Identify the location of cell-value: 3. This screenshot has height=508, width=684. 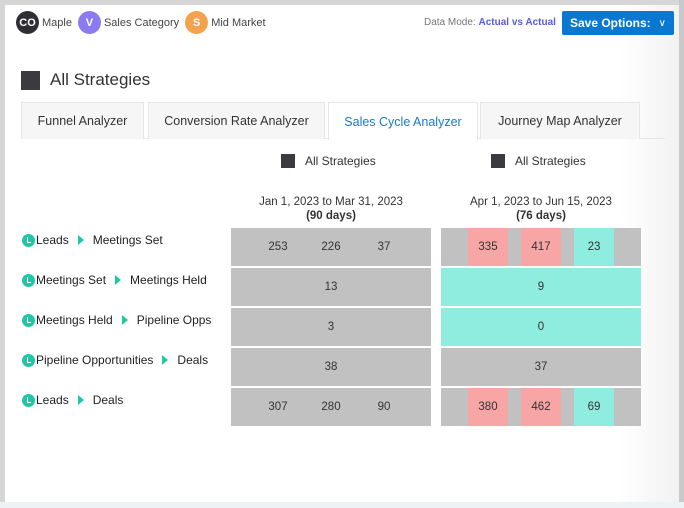
(331, 327).